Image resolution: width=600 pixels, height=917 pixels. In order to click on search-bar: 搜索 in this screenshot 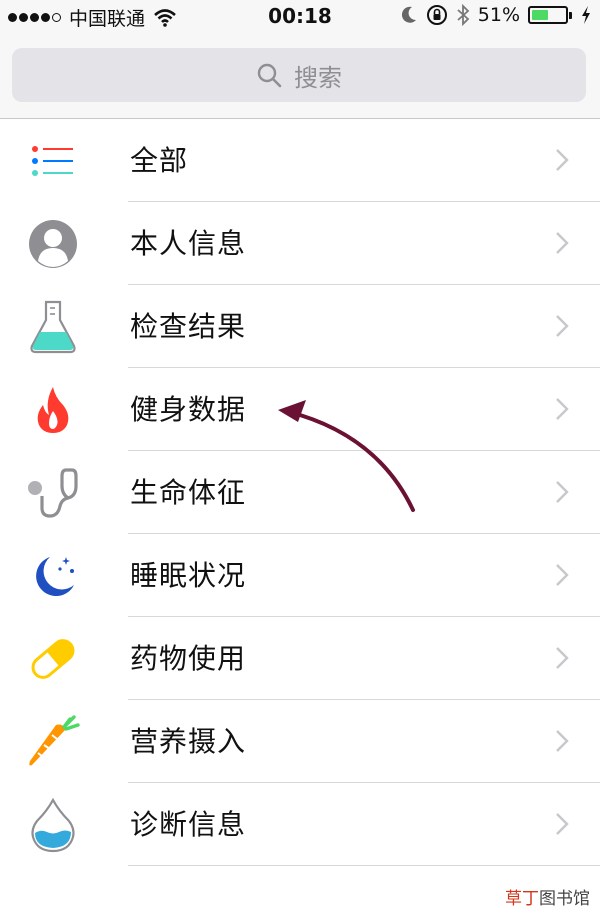, I will do `click(300, 77)`.